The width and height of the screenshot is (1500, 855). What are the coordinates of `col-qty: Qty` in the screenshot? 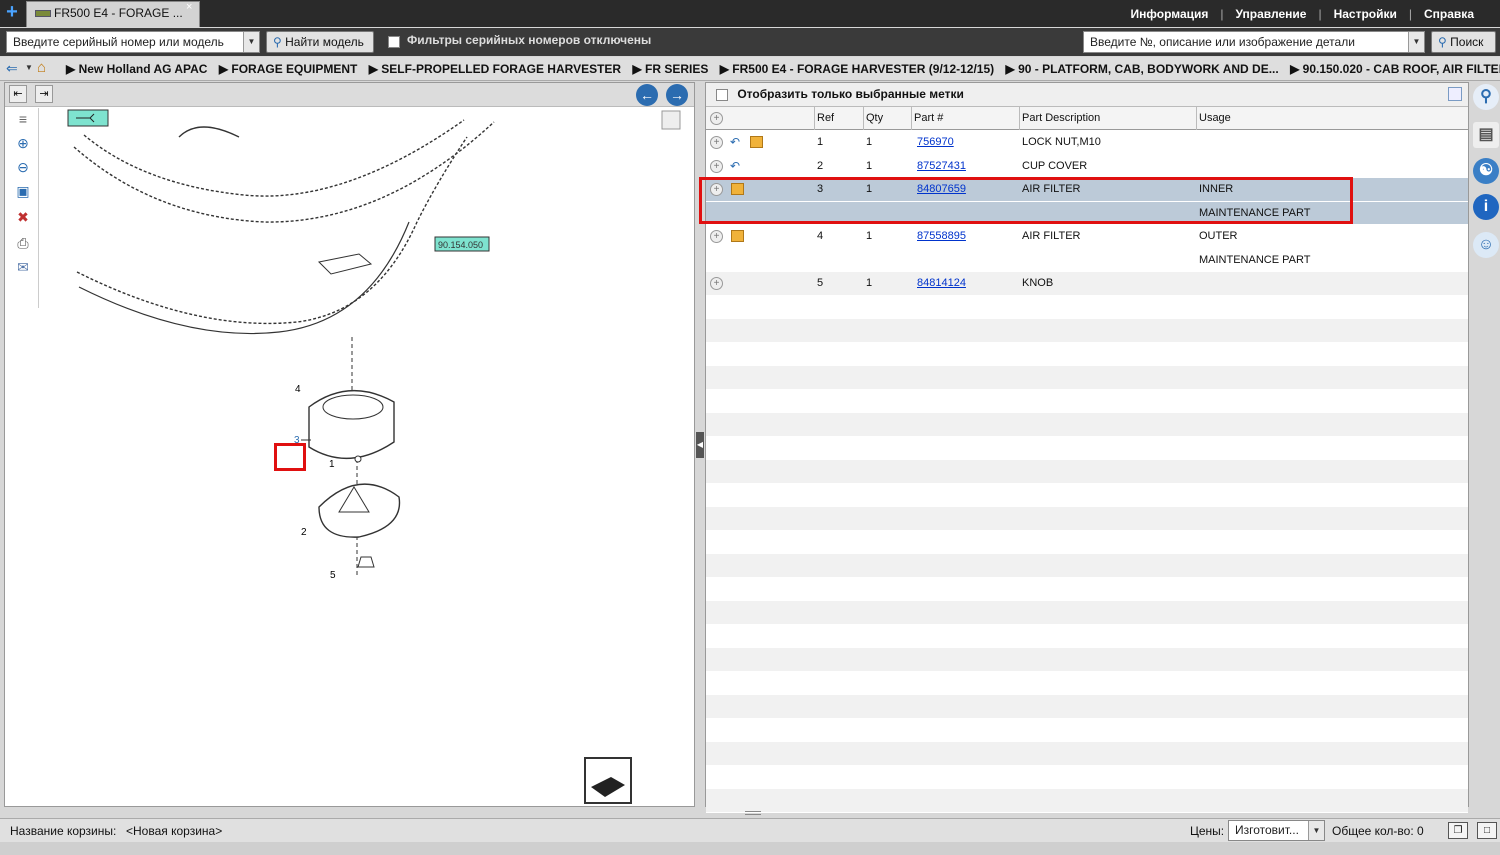 It's located at (874, 118).